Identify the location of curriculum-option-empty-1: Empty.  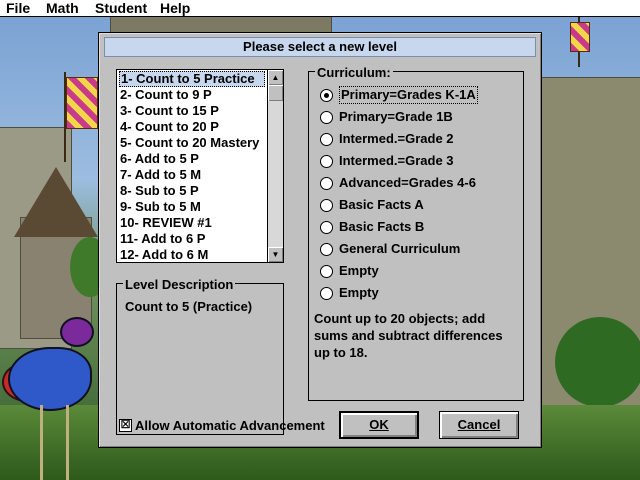
(420, 271).